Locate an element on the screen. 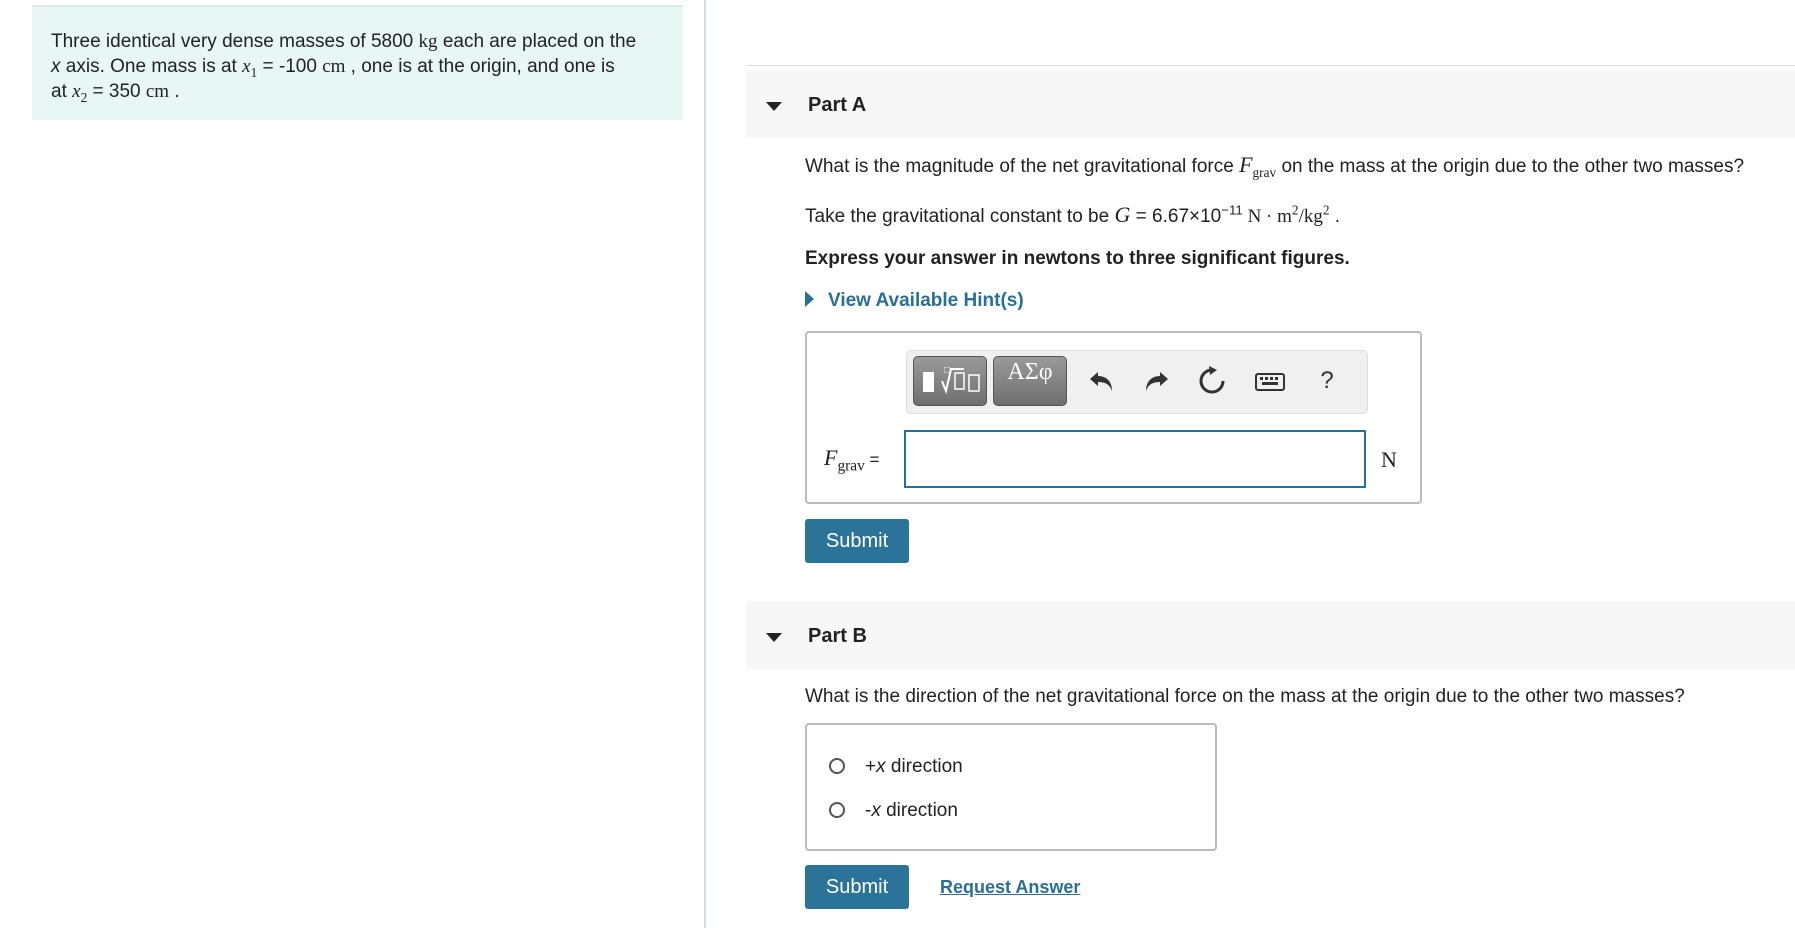  expand-triangle-icon is located at coordinates (809, 299).